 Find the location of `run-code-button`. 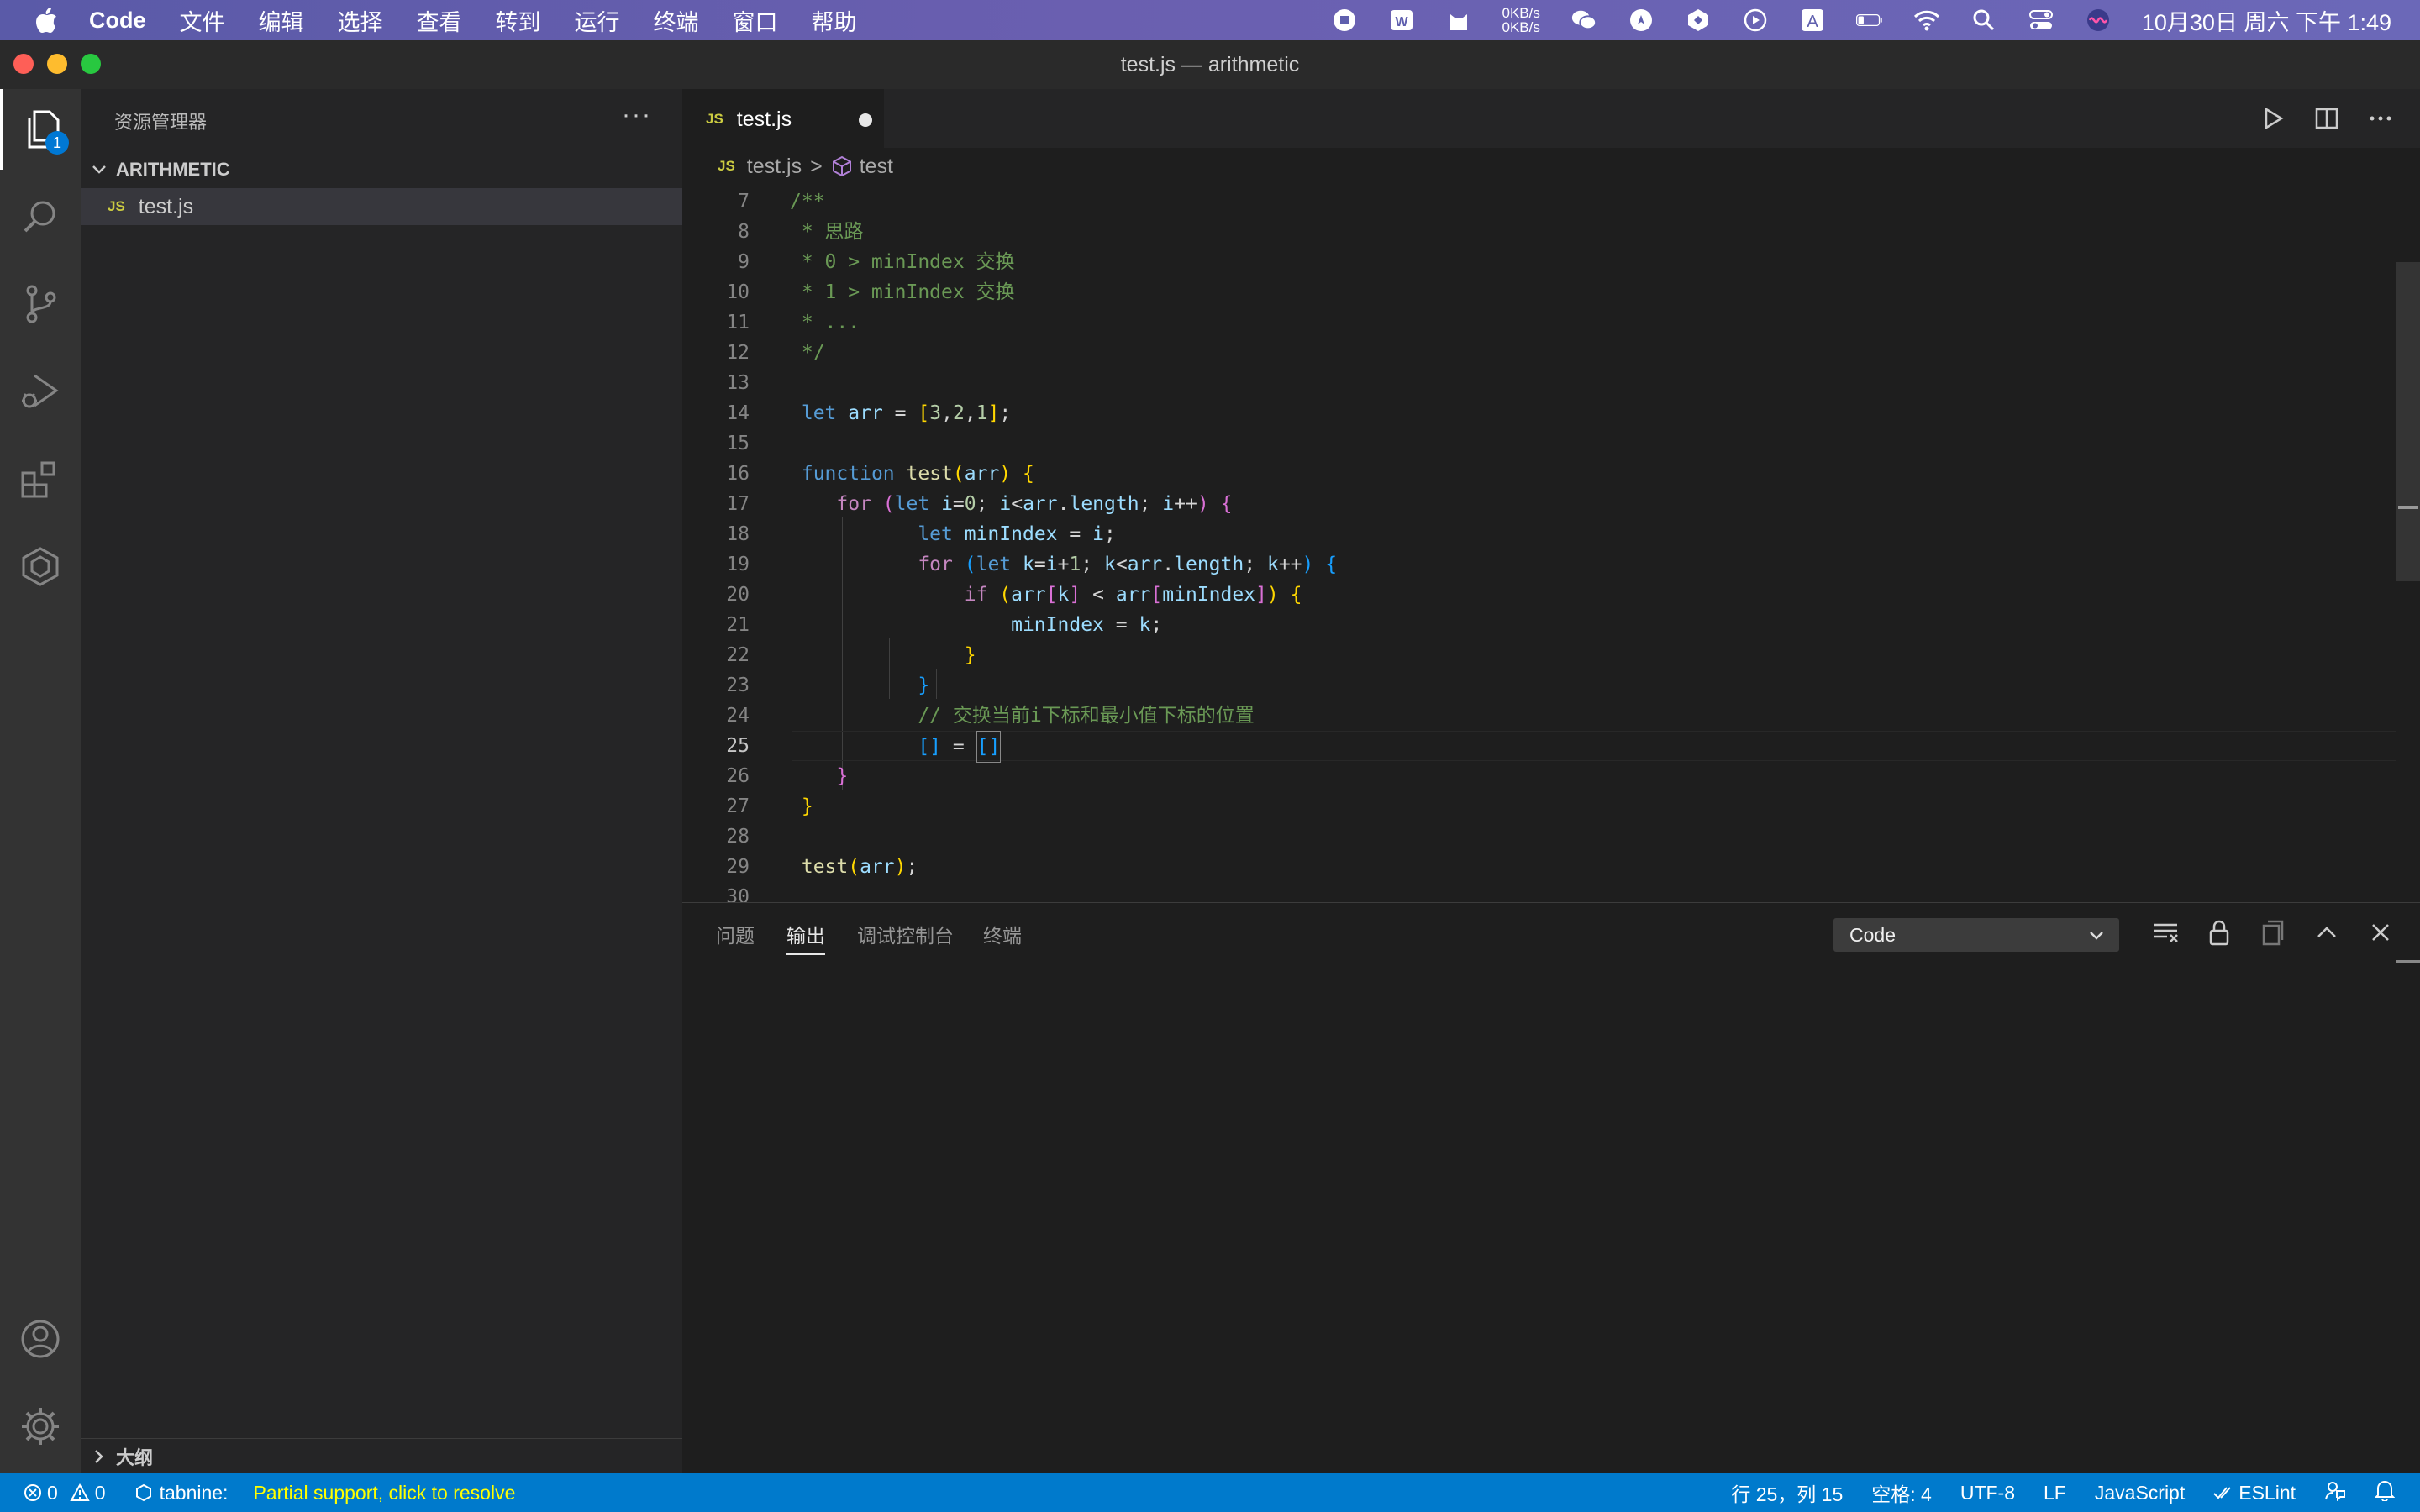

run-code-button is located at coordinates (2273, 118).